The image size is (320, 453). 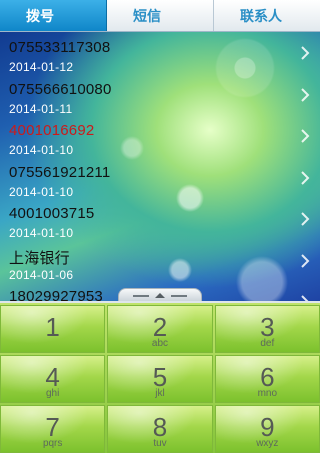 What do you see at coordinates (160, 343) in the screenshot?
I see `key-letters: abc` at bounding box center [160, 343].